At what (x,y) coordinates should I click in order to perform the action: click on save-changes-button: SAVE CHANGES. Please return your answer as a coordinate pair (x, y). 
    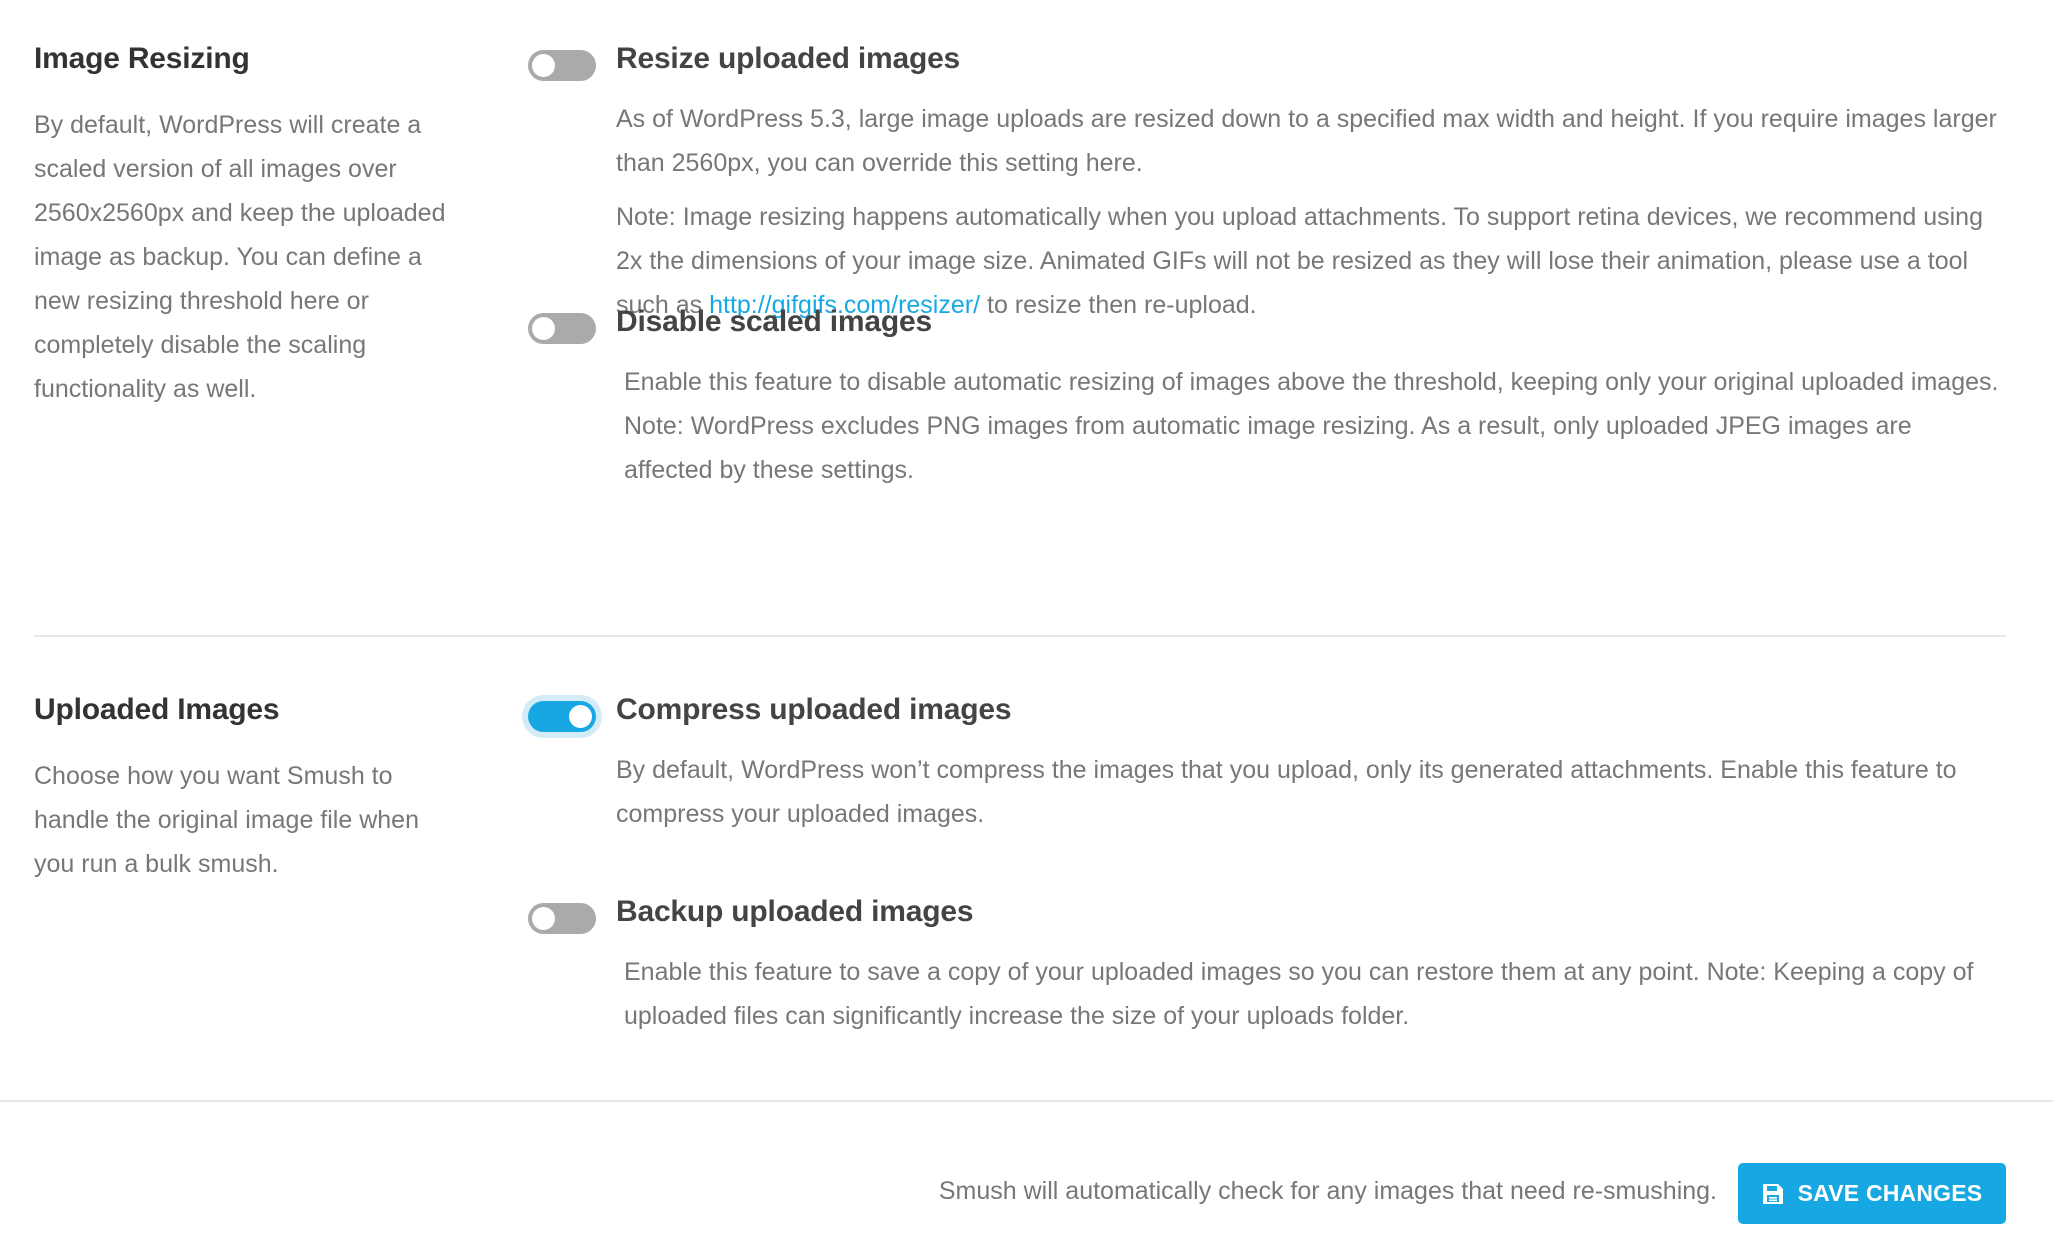
    Looking at the image, I should click on (1872, 1193).